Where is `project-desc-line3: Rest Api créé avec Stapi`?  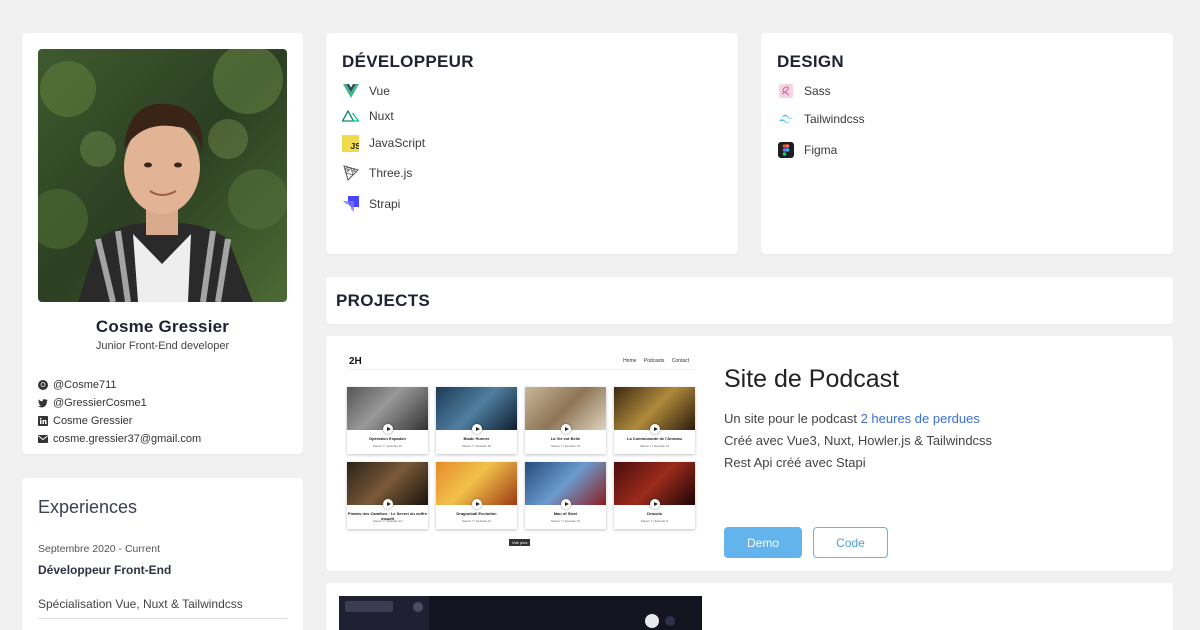 project-desc-line3: Rest Api créé avec Stapi is located at coordinates (795, 462).